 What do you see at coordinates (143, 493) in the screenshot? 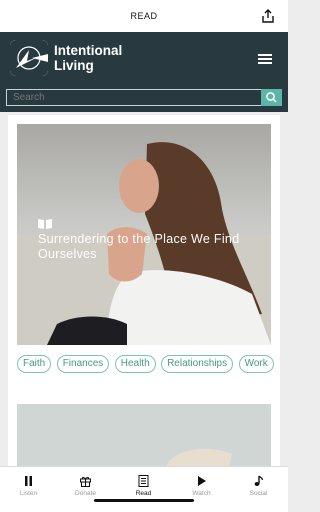
I see `tab-label: Read` at bounding box center [143, 493].